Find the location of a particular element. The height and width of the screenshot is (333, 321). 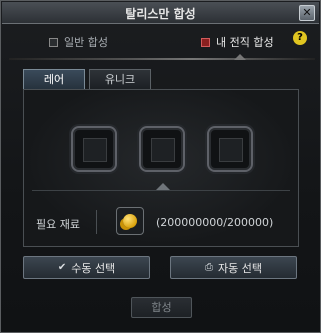

title-bar: 탈리스만 합성 ✕ is located at coordinates (160, 13).